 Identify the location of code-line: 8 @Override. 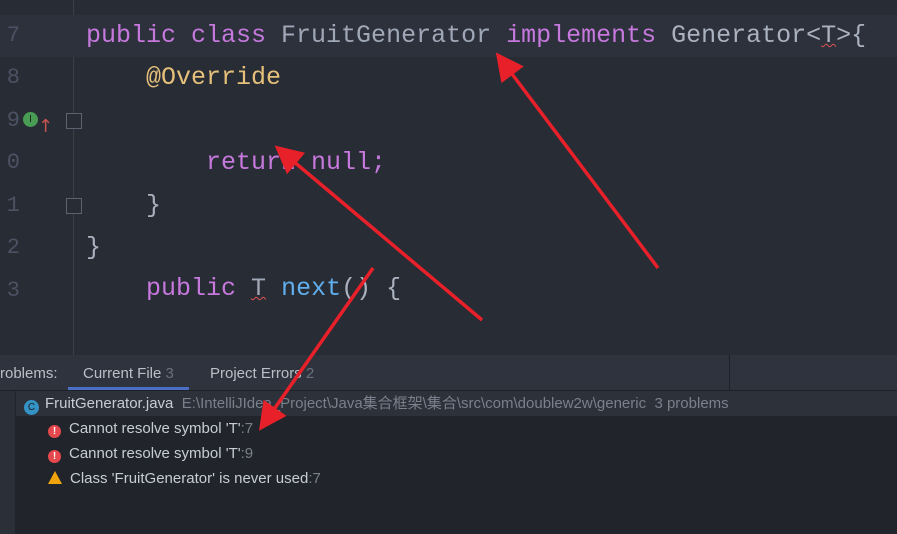
(448, 78).